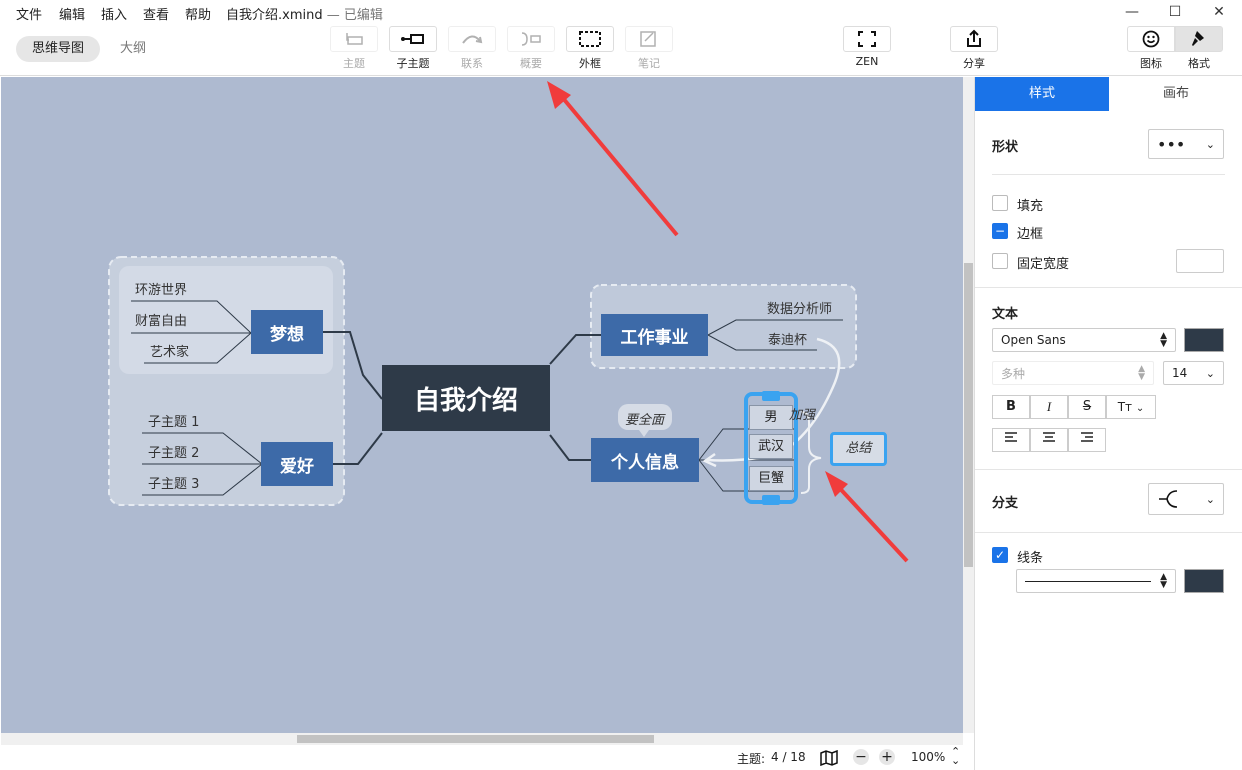 The width and height of the screenshot is (1242, 770). What do you see at coordinates (829, 758) in the screenshot?
I see `map-icon` at bounding box center [829, 758].